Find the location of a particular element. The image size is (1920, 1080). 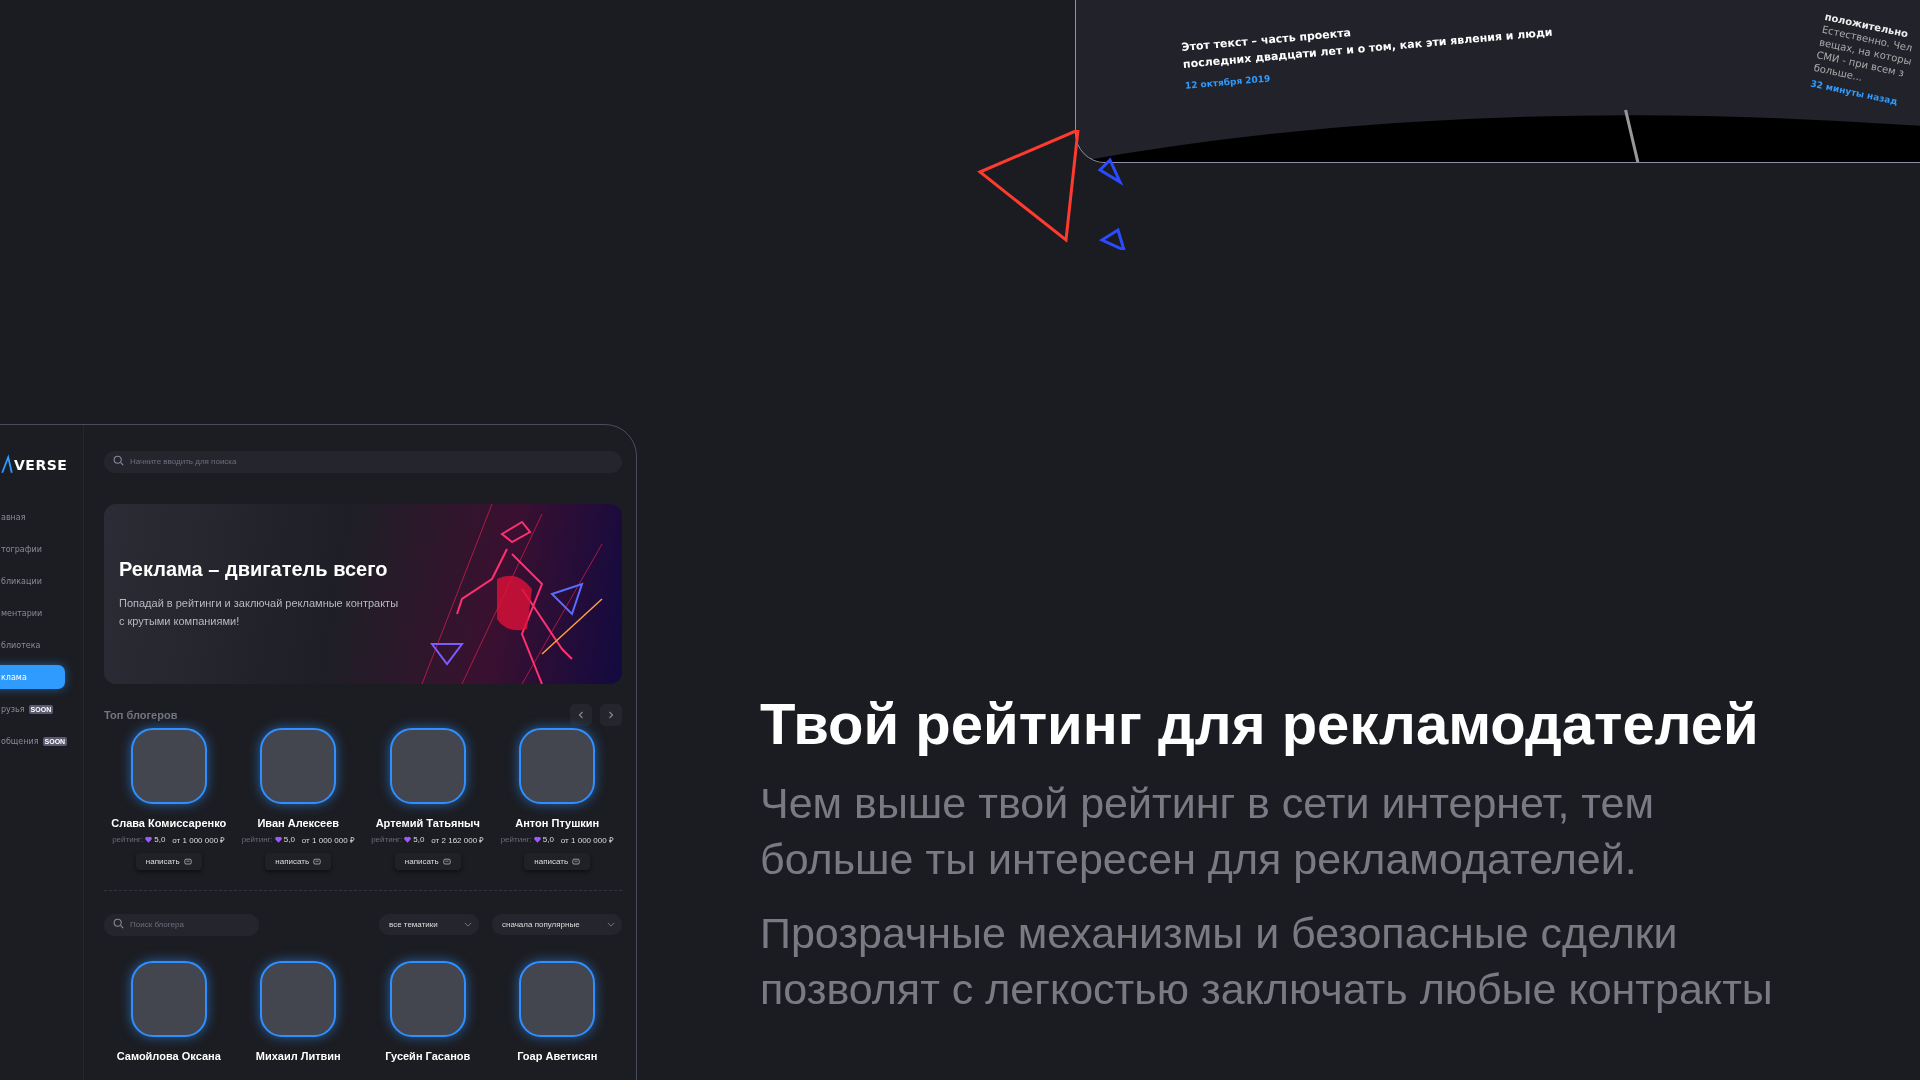

sort-dropdown: сначала популярные is located at coordinates (557, 924).